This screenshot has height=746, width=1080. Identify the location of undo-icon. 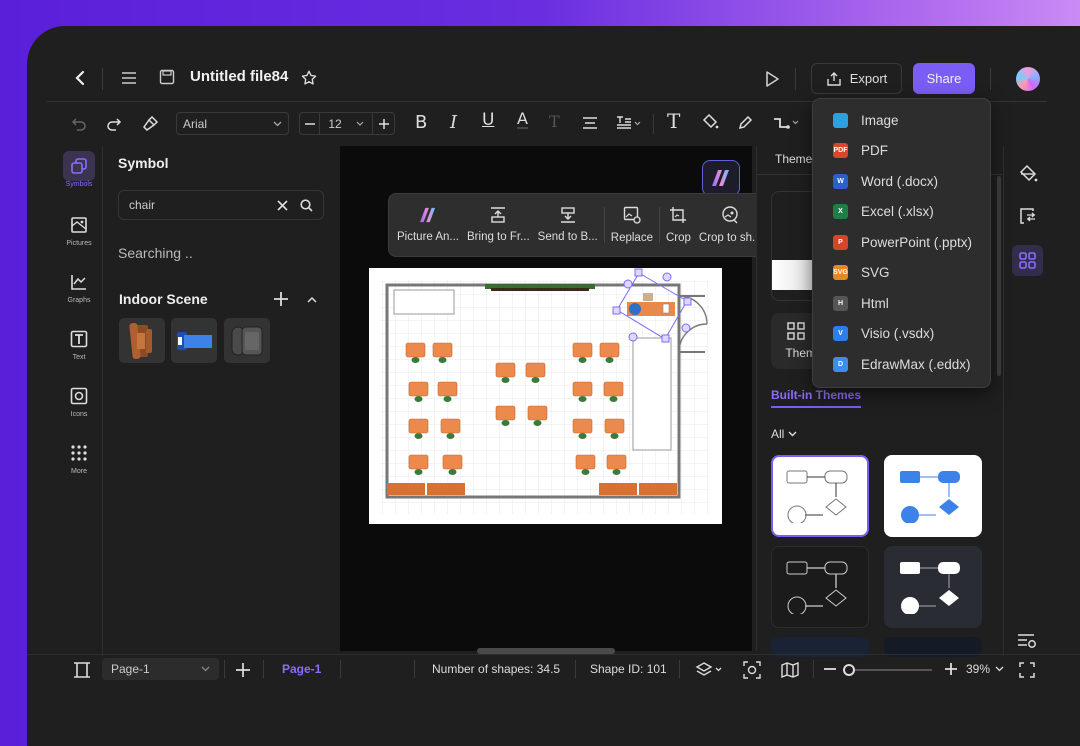
(79, 124).